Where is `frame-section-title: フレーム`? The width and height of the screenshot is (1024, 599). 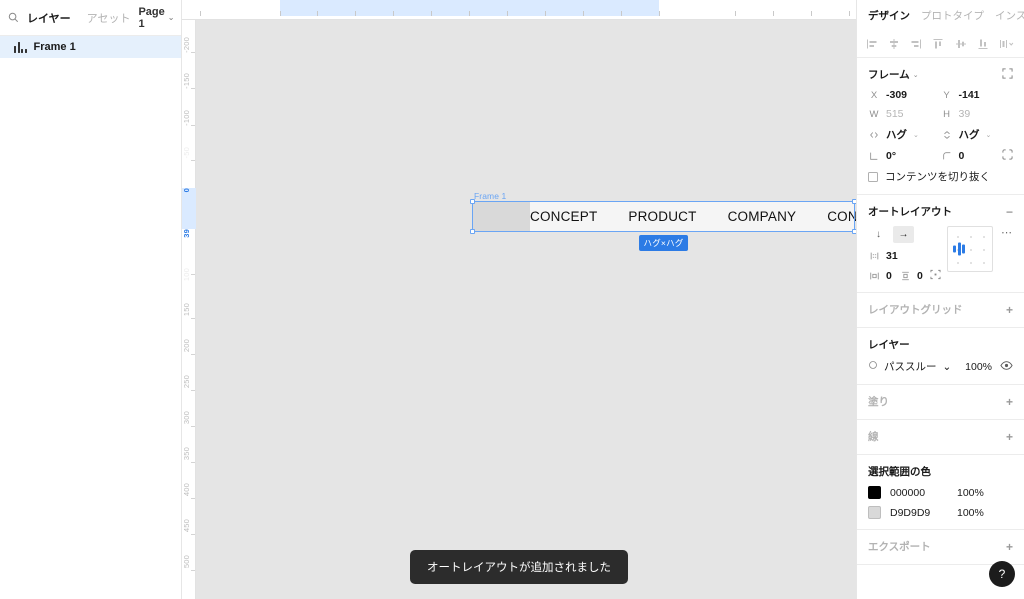 frame-section-title: フレーム is located at coordinates (889, 75).